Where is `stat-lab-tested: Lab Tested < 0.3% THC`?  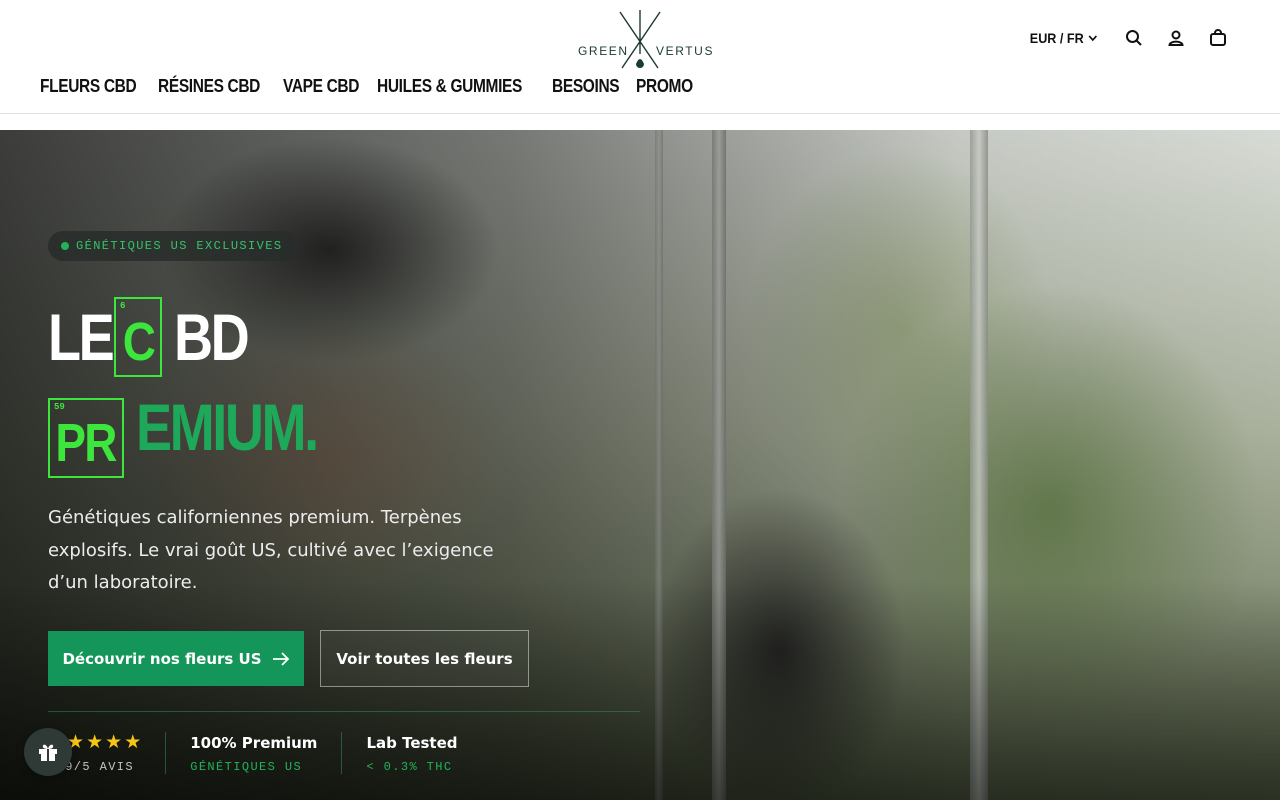 stat-lab-tested: Lab Tested < 0.3% THC is located at coordinates (411, 753).